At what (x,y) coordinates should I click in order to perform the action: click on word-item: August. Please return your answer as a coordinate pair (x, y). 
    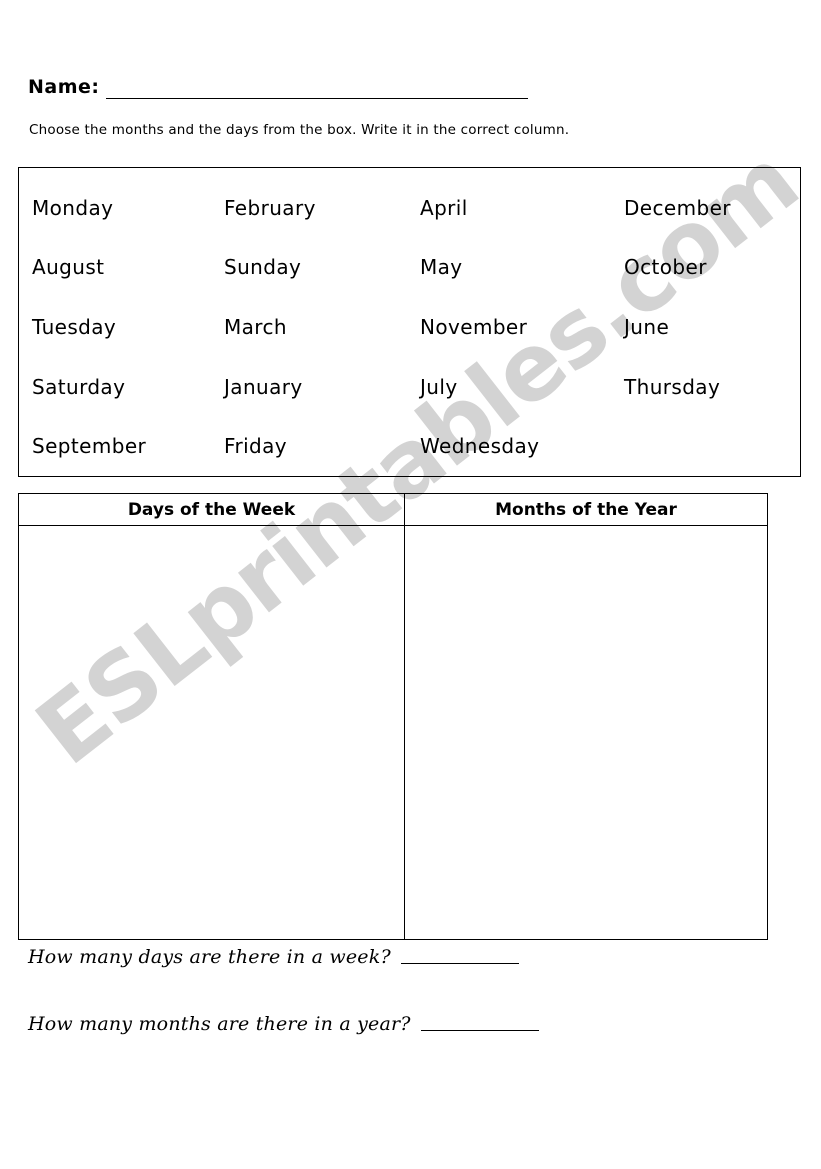
    Looking at the image, I should click on (128, 268).